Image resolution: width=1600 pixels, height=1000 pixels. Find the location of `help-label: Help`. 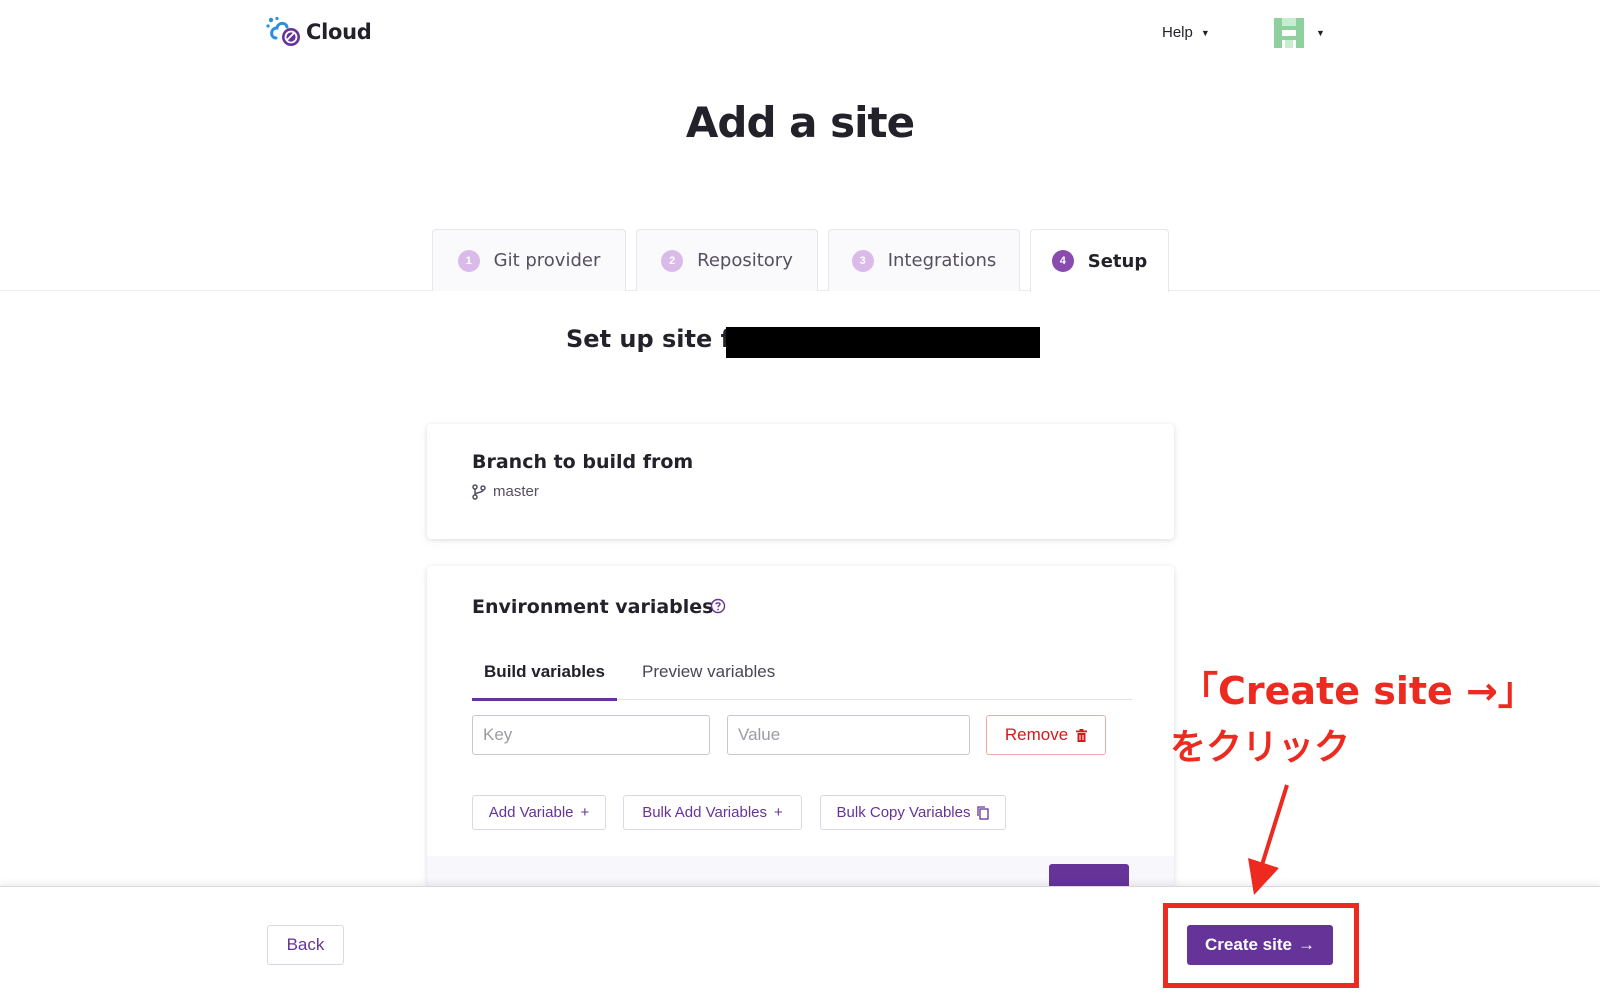

help-label: Help is located at coordinates (1177, 32).